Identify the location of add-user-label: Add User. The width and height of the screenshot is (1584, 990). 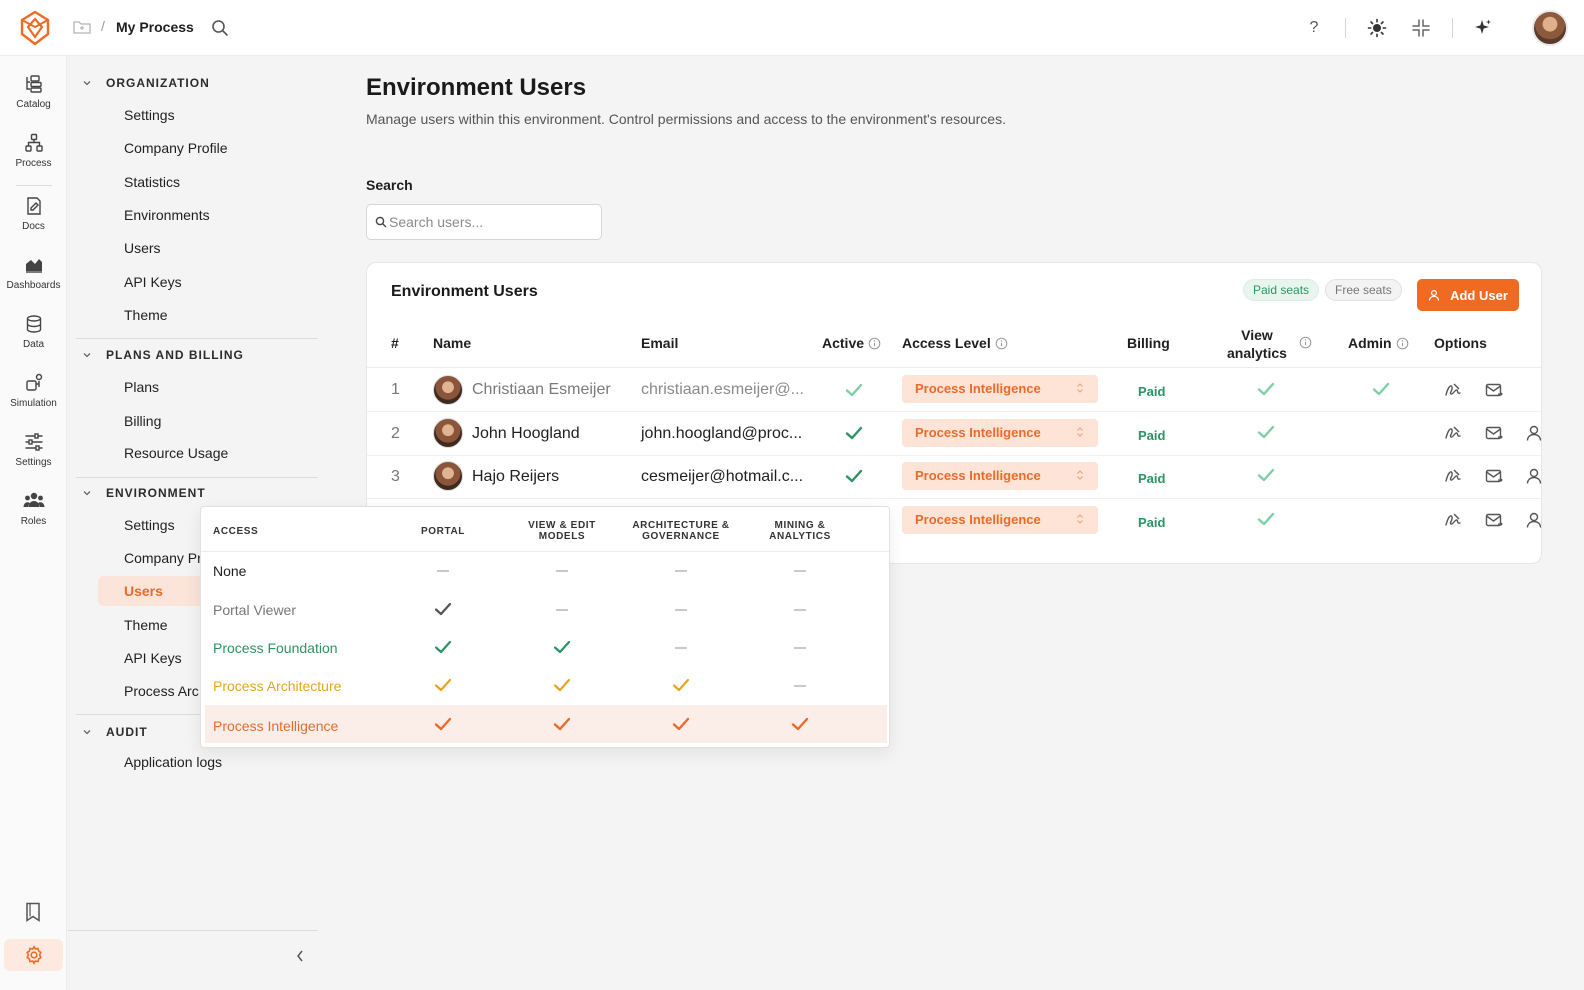
(1479, 295).